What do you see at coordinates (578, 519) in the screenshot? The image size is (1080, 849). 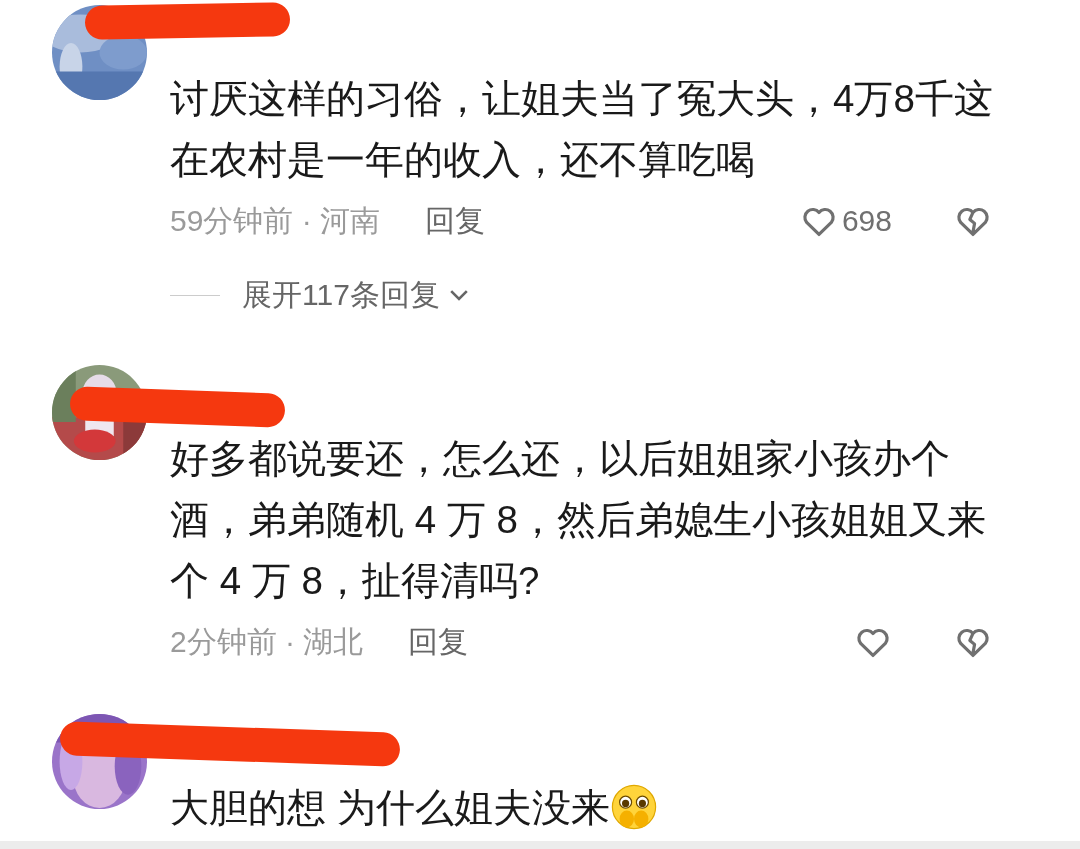 I see `comment-text: 酒，弟弟随机 4 万 8，然后弟媳生小孩姐姐又来` at bounding box center [578, 519].